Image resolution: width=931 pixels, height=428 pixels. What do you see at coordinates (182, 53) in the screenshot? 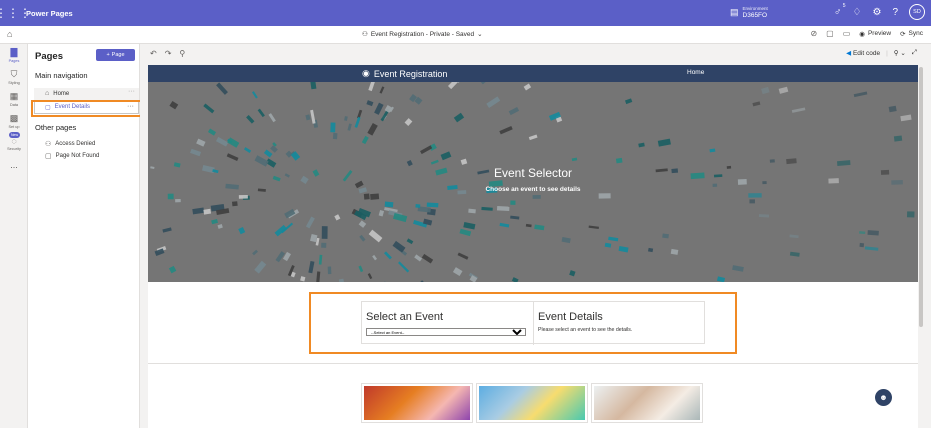
I see `link-icon: ⚲` at bounding box center [182, 53].